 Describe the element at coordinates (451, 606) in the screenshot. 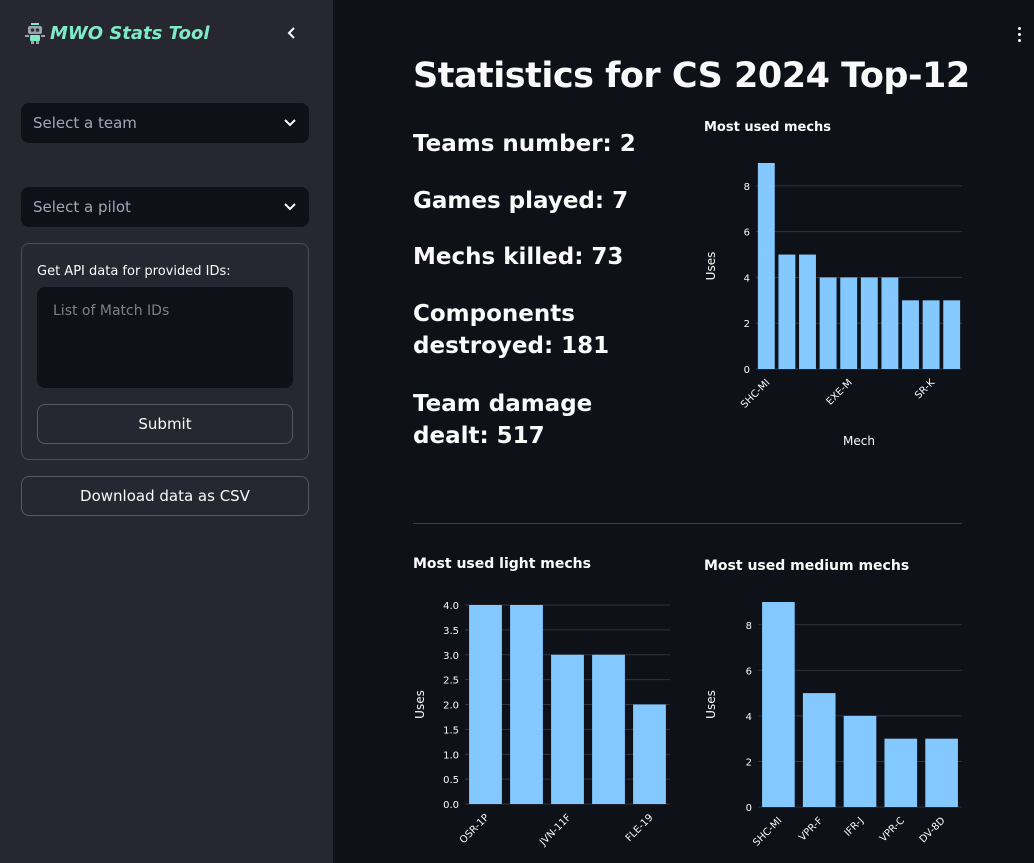

I see `y-tick-label: 4.0` at that location.